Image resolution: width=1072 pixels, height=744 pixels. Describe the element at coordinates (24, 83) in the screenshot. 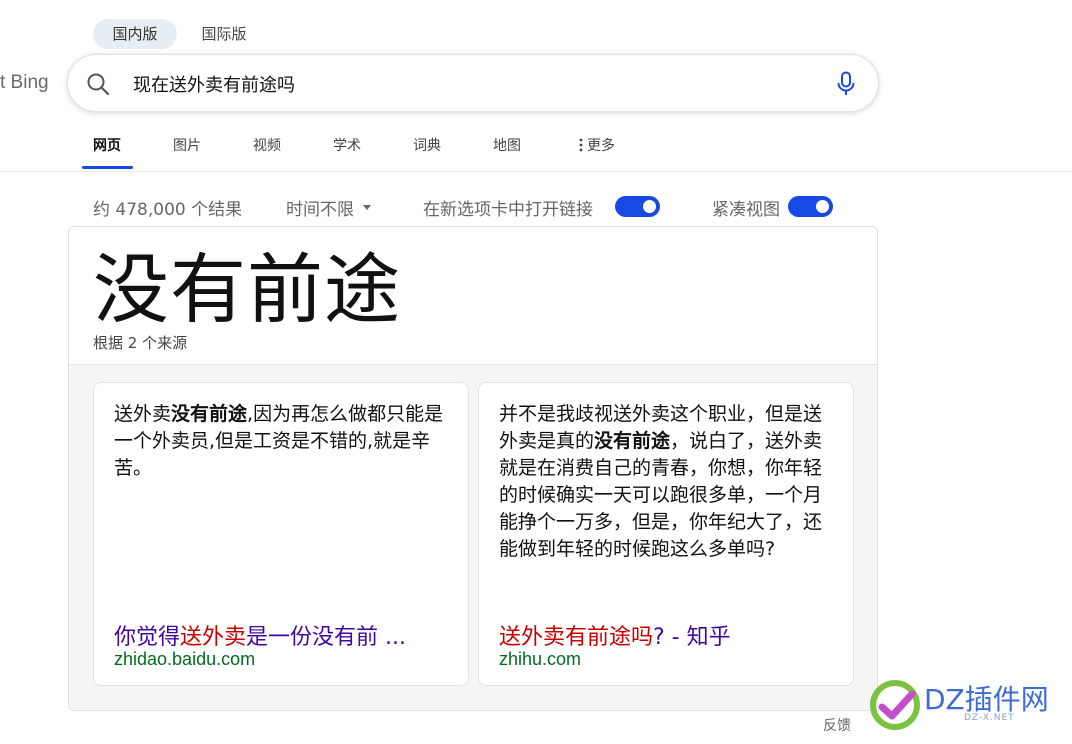

I see `bing-logo: t Bing` at that location.